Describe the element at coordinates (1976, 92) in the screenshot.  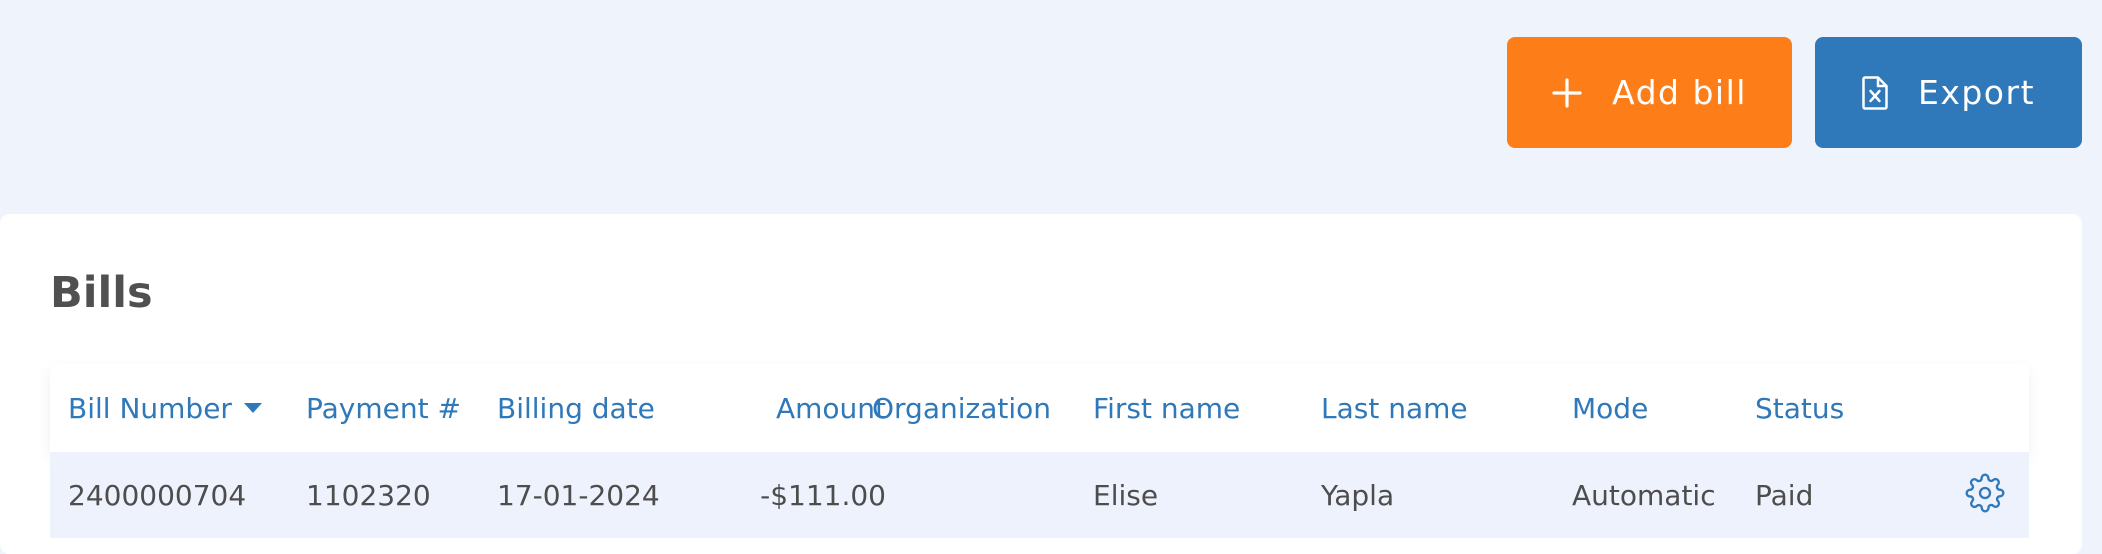
I see `export-label: Export` at that location.